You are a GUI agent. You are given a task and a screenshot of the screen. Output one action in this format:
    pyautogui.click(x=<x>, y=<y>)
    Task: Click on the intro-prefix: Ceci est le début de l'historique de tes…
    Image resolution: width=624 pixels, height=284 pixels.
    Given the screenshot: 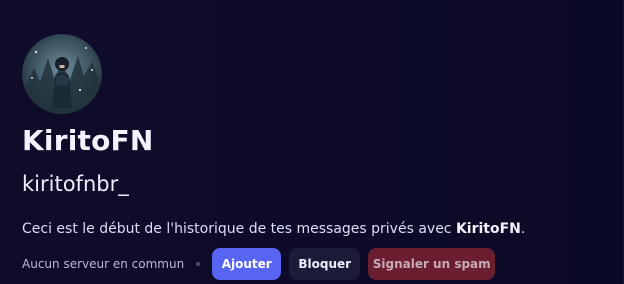 What is the action you would take?
    pyautogui.click(x=239, y=229)
    